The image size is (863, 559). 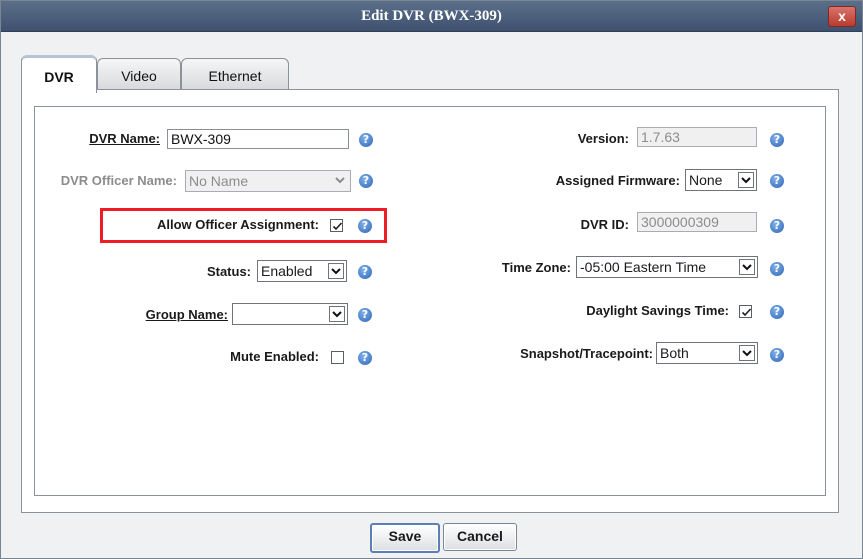 I want to click on dvr-name-label: DVR Name:, so click(x=124, y=138).